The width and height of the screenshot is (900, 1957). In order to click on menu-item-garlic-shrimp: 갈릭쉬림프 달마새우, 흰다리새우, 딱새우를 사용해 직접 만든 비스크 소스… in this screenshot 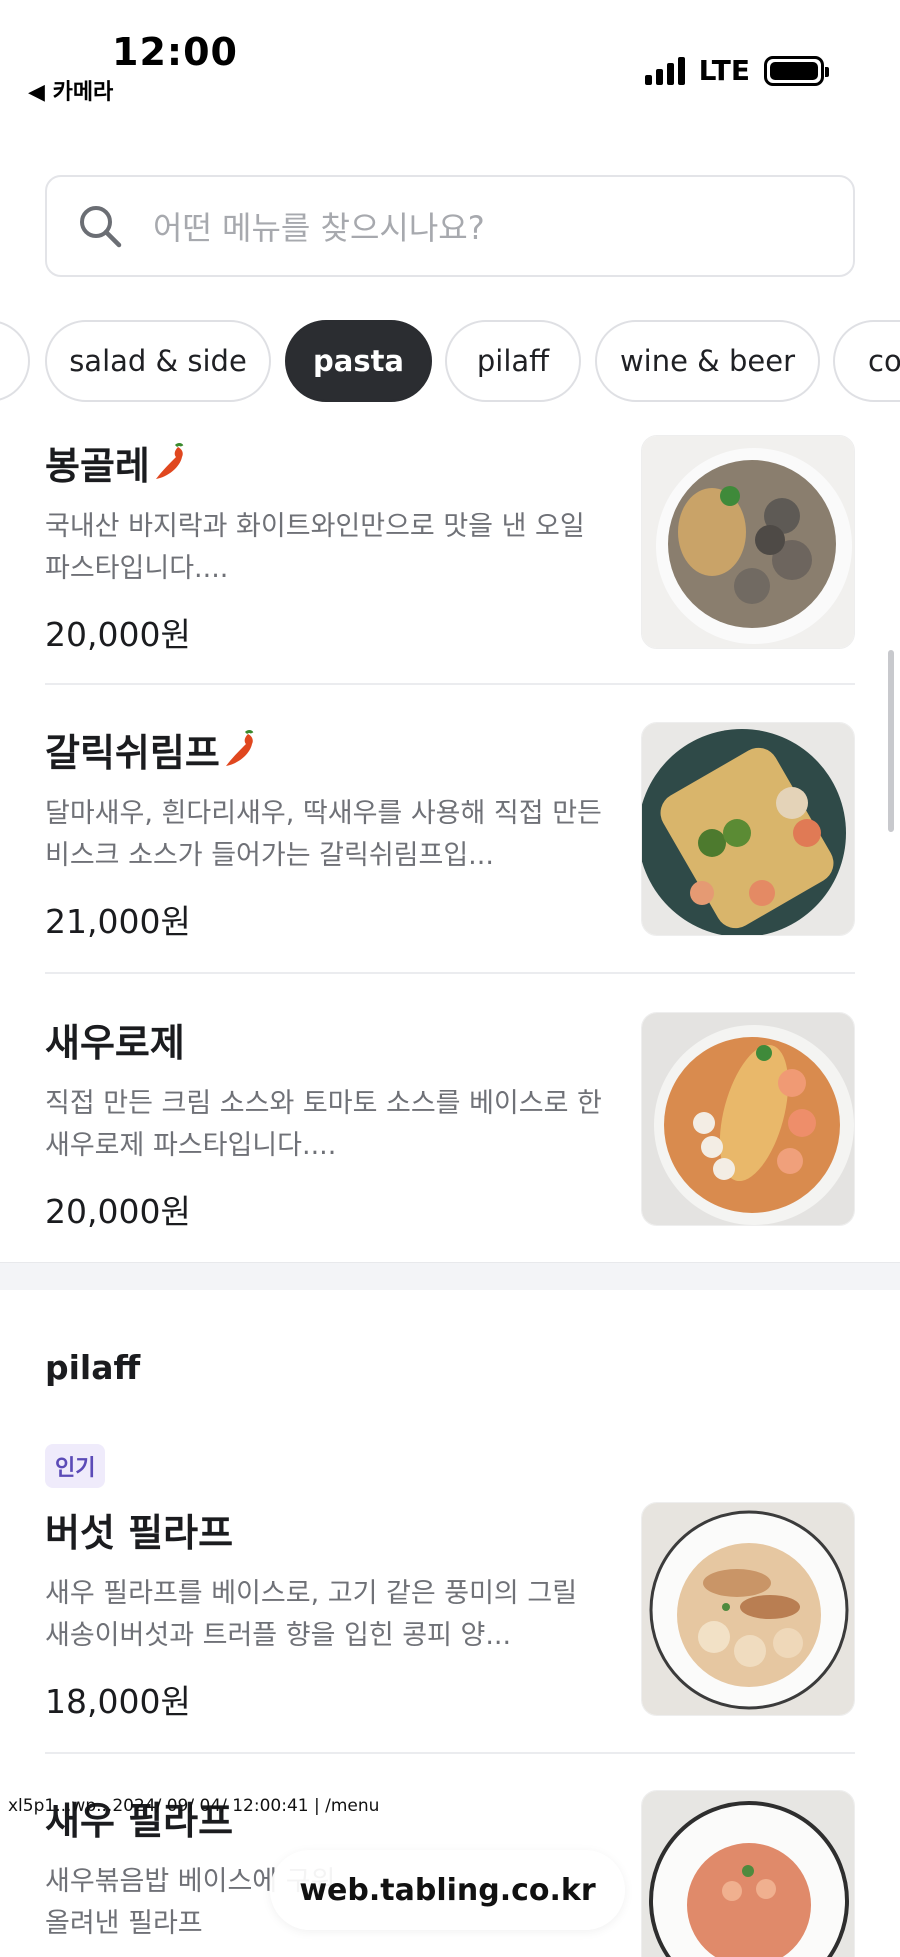, I will do `click(450, 831)`.